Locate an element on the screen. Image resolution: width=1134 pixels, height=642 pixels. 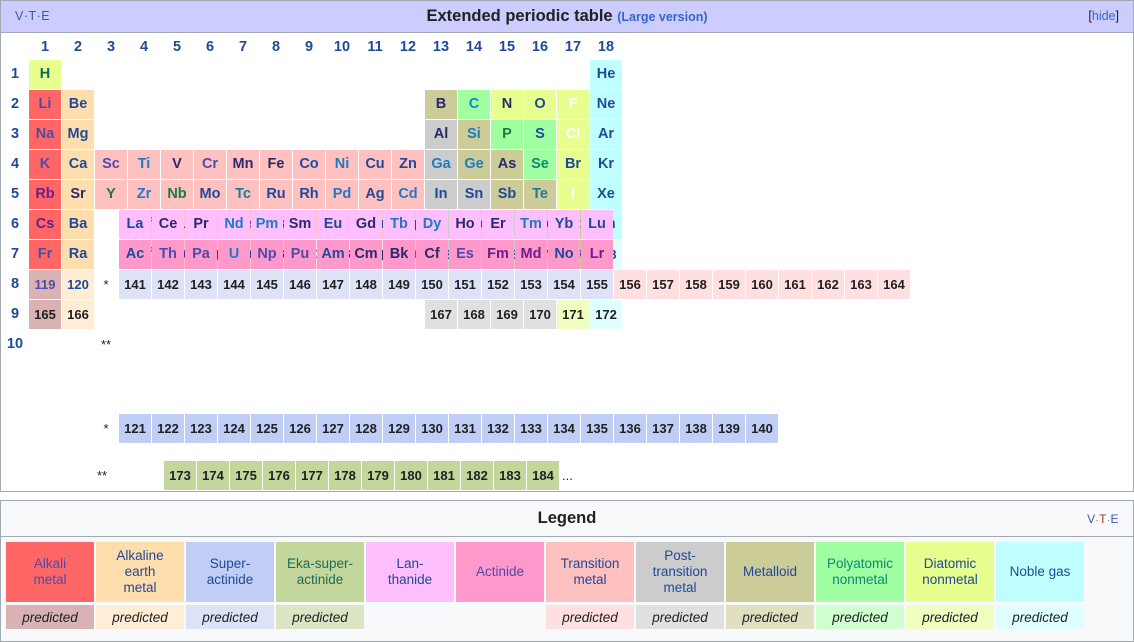
element-174: 174 is located at coordinates (213, 475).